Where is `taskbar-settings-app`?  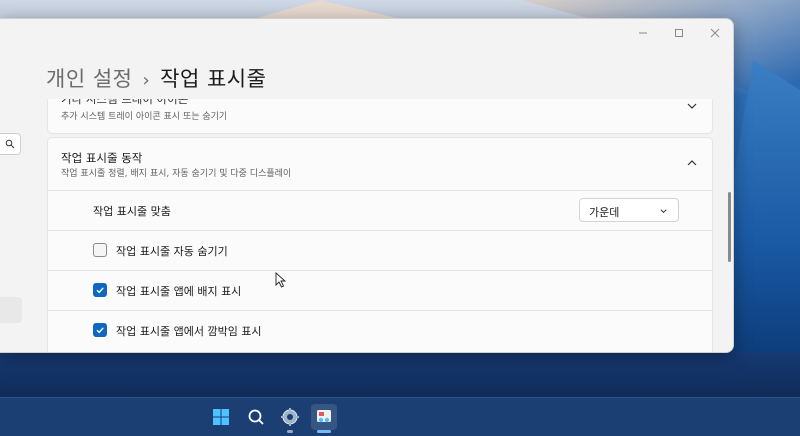
taskbar-settings-app is located at coordinates (290, 418).